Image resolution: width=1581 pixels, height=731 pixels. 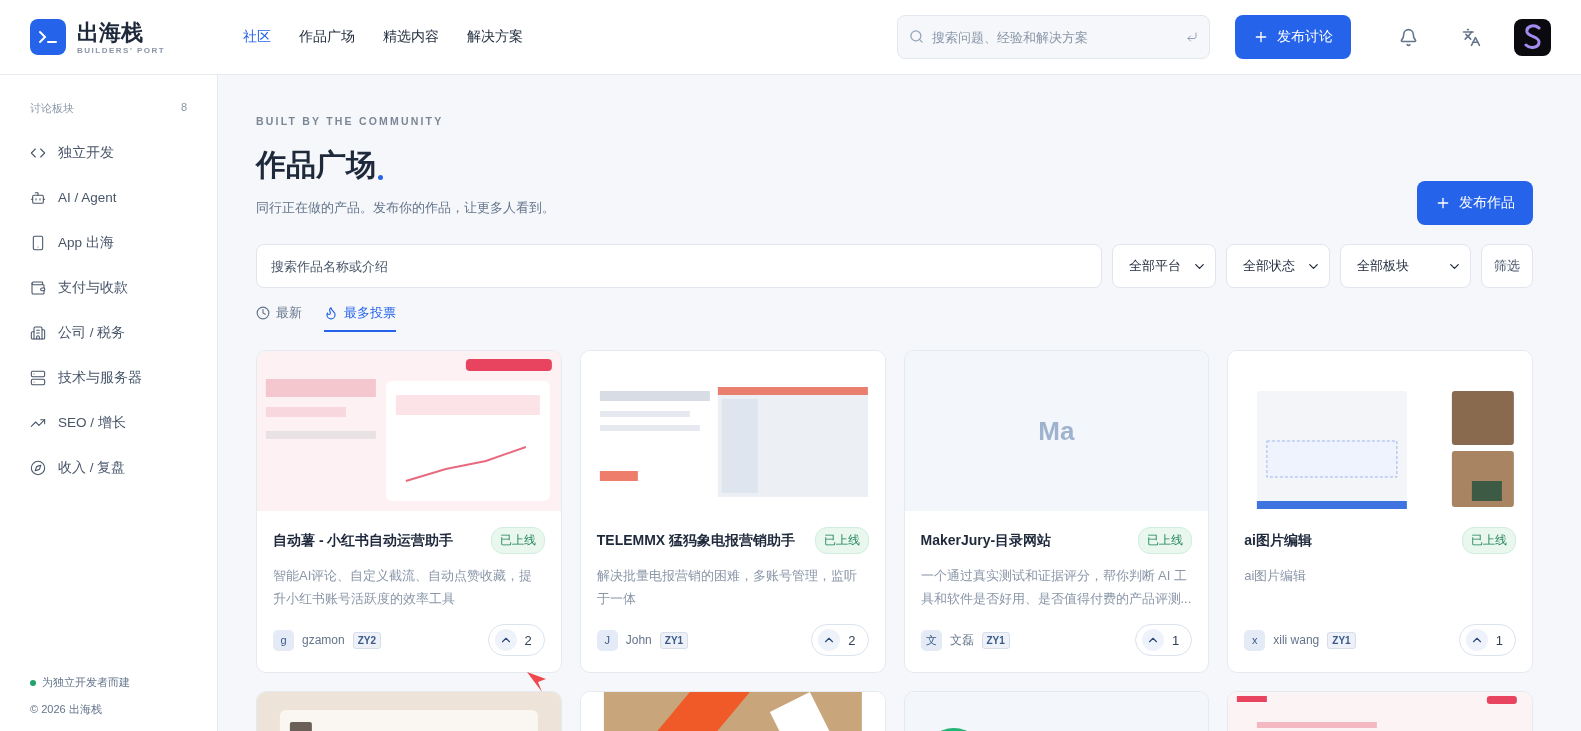 I want to click on copyright-text: © 2026 出海栈, so click(x=66, y=709).